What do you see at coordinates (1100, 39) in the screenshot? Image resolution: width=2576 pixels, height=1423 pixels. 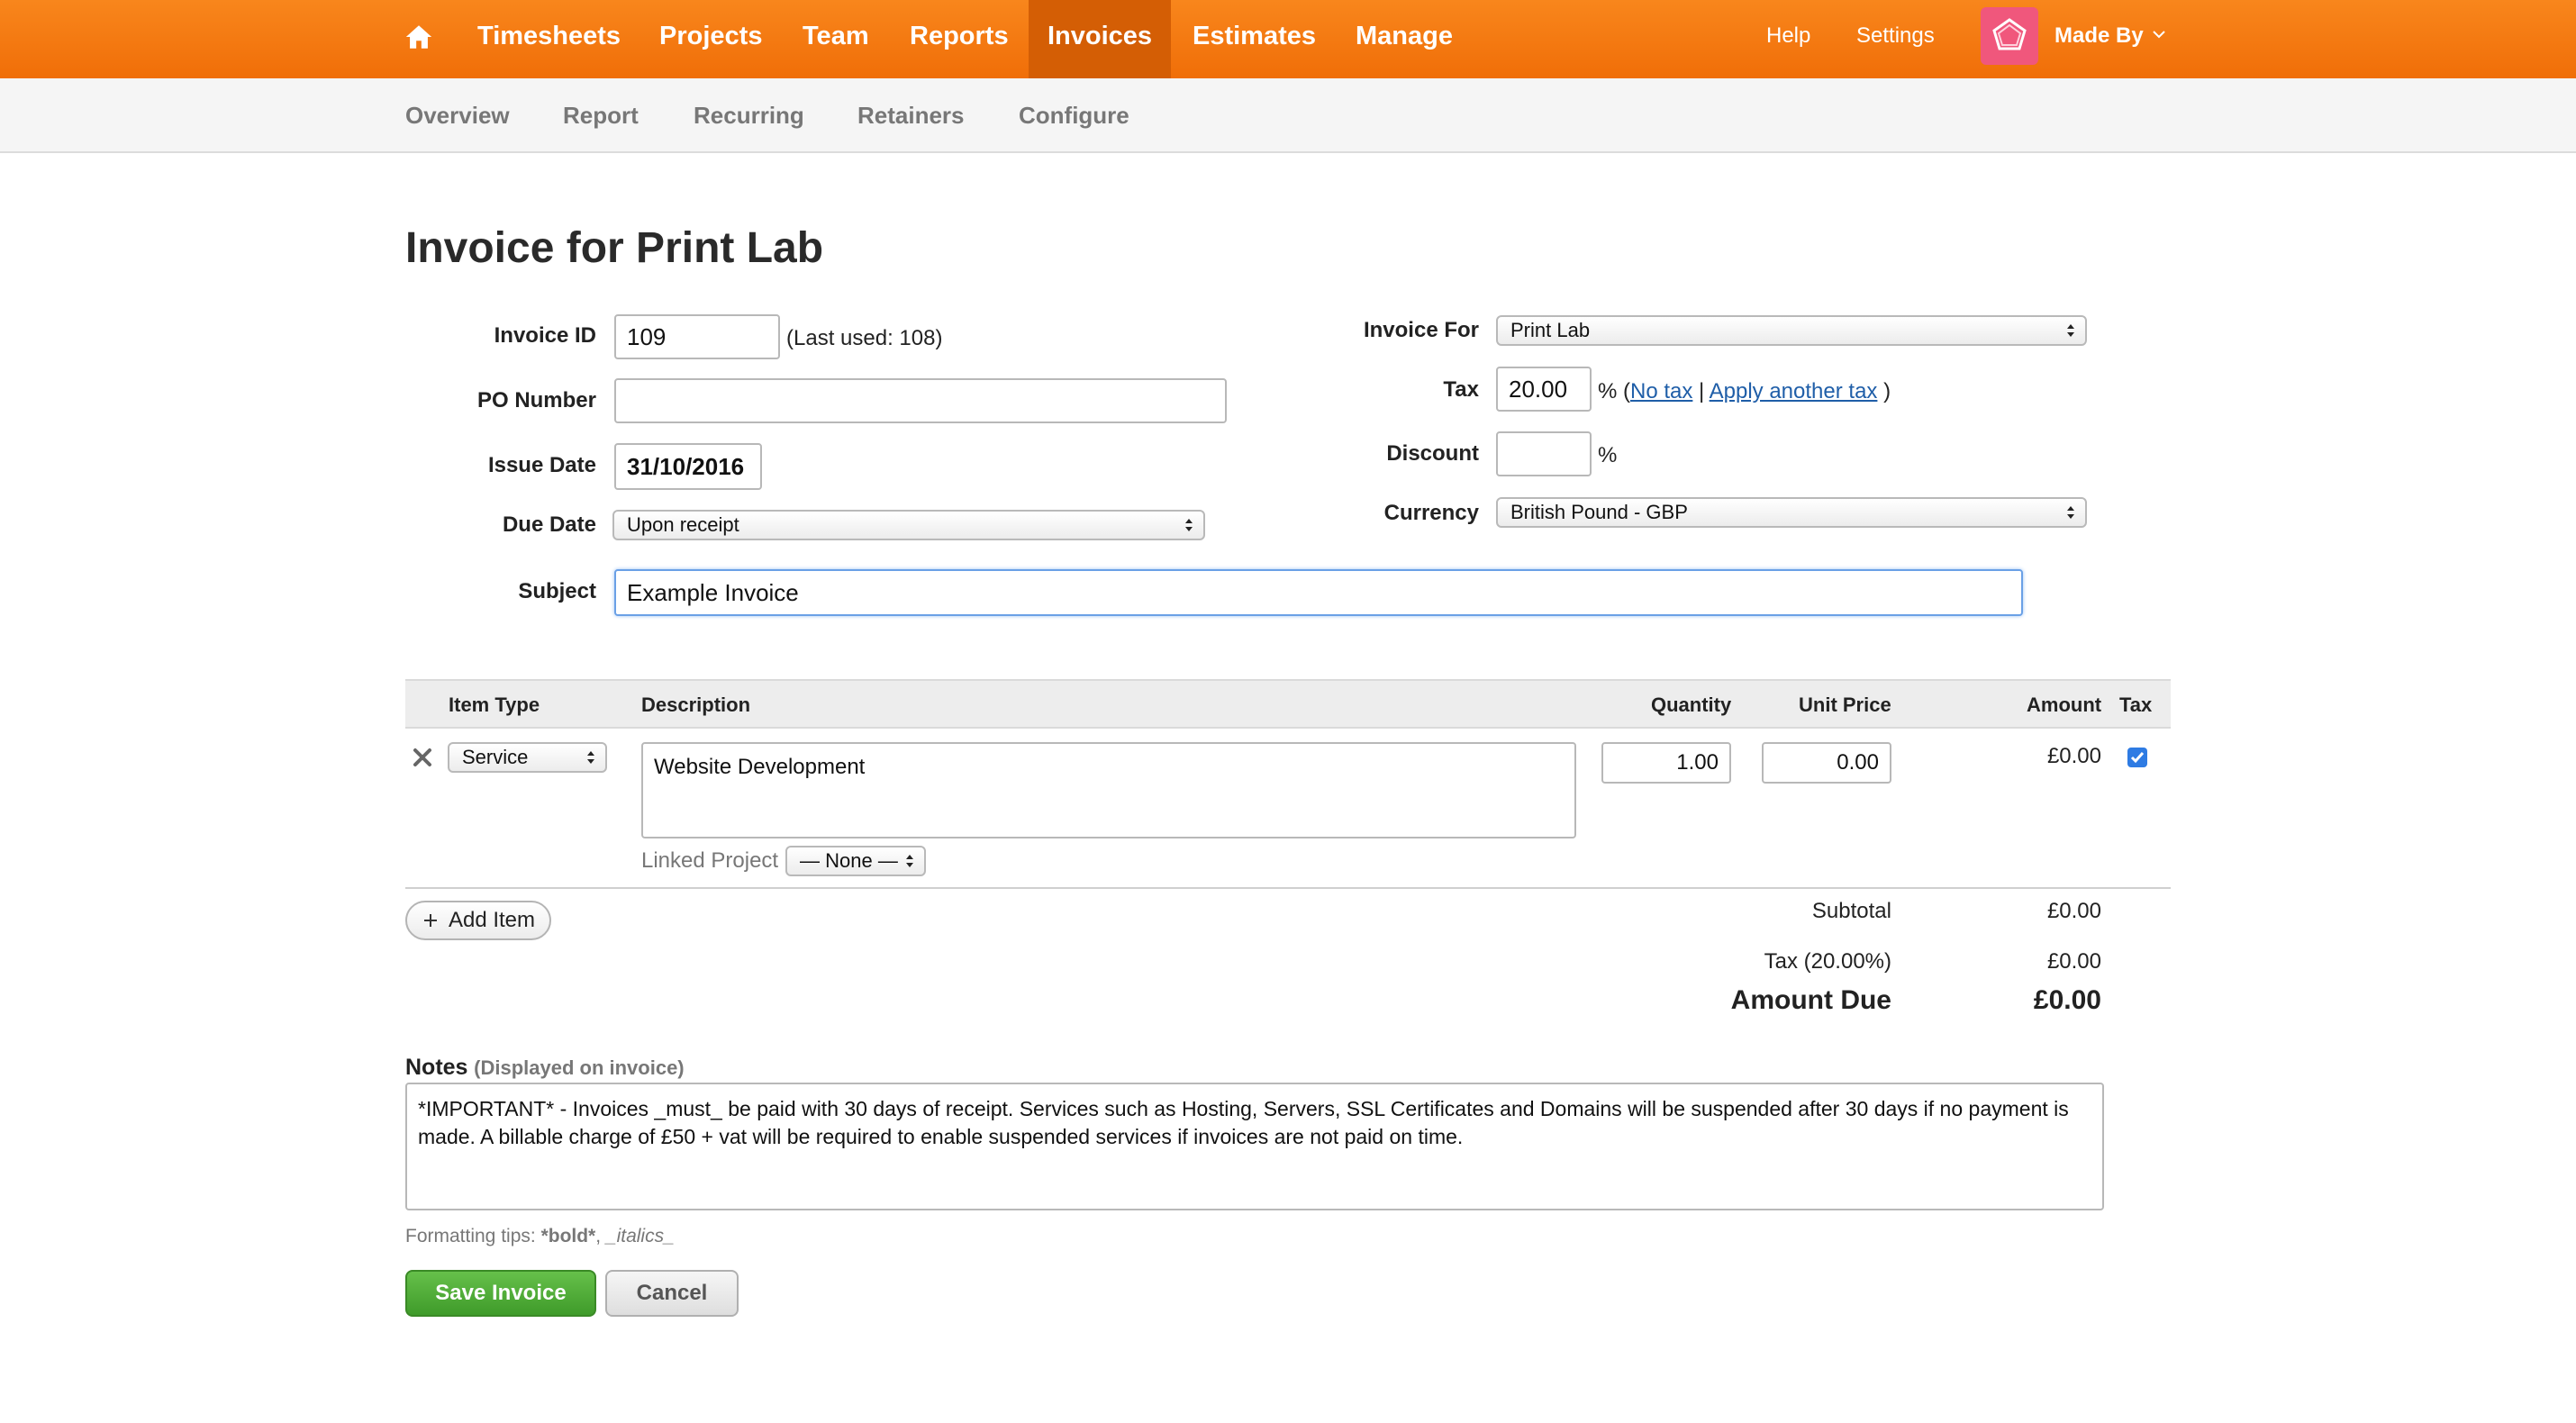 I see `nav-invoices: Invoices` at bounding box center [1100, 39].